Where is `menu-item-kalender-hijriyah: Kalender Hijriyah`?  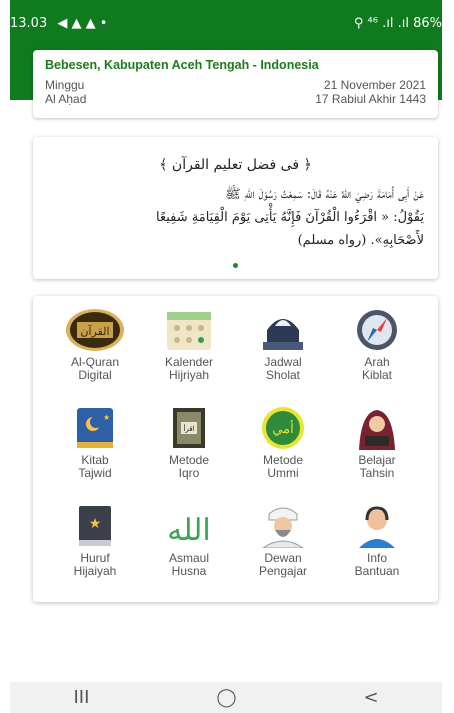
menu-item-kalender-hijriyah: Kalender Hijriyah is located at coordinates (189, 345).